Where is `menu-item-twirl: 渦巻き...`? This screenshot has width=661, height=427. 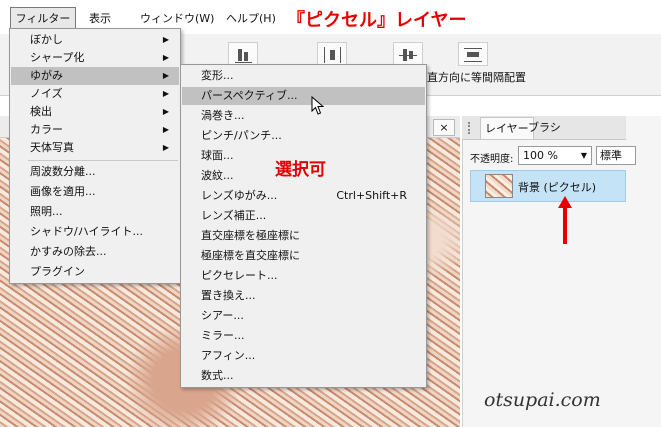
menu-item-twirl: 渦巻き... is located at coordinates (303, 116).